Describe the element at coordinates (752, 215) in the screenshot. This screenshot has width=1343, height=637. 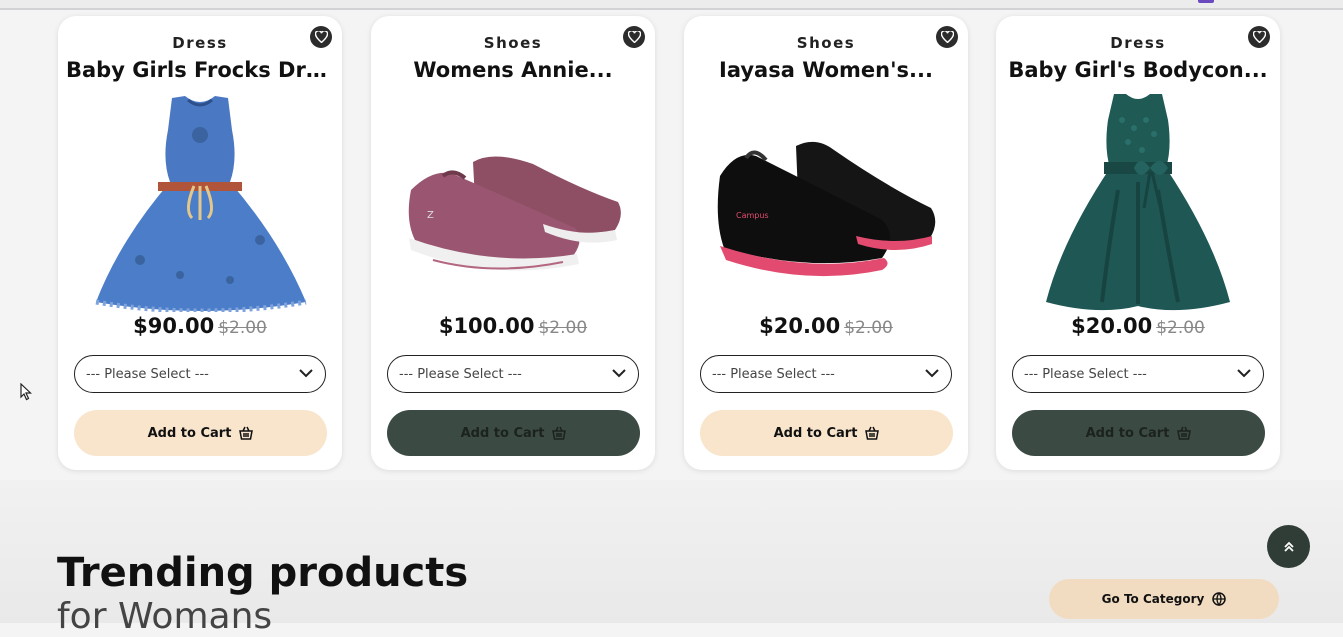
I see `svg-text: Campus` at that location.